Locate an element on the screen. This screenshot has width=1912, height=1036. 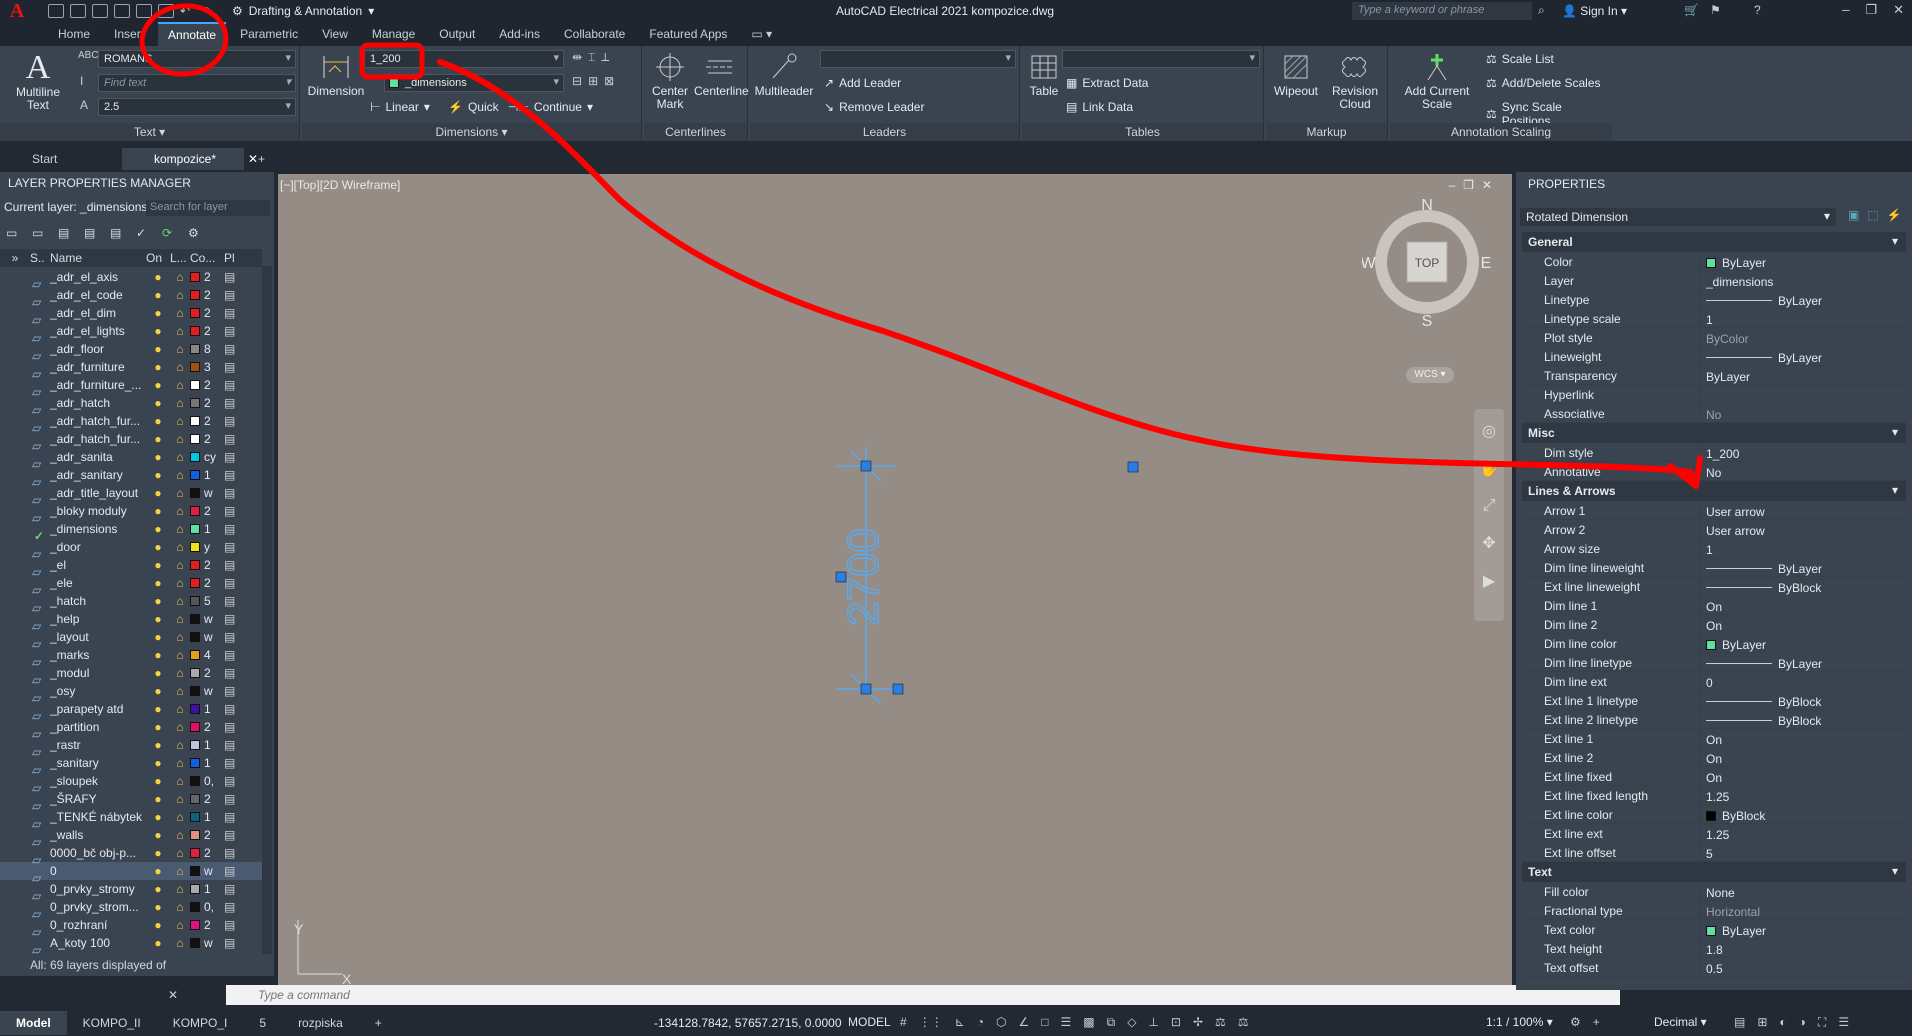
link-data-button: ▤ Link Data is located at coordinates (1099, 107).